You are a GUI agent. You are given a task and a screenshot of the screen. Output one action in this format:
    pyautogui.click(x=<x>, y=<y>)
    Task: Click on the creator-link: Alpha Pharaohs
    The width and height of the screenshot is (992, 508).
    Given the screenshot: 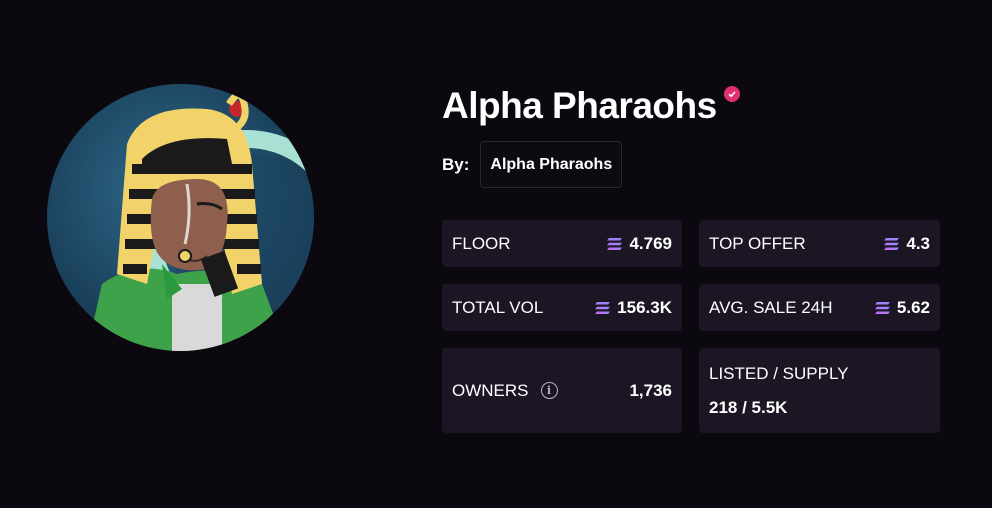 What is the action you would take?
    pyautogui.click(x=551, y=164)
    